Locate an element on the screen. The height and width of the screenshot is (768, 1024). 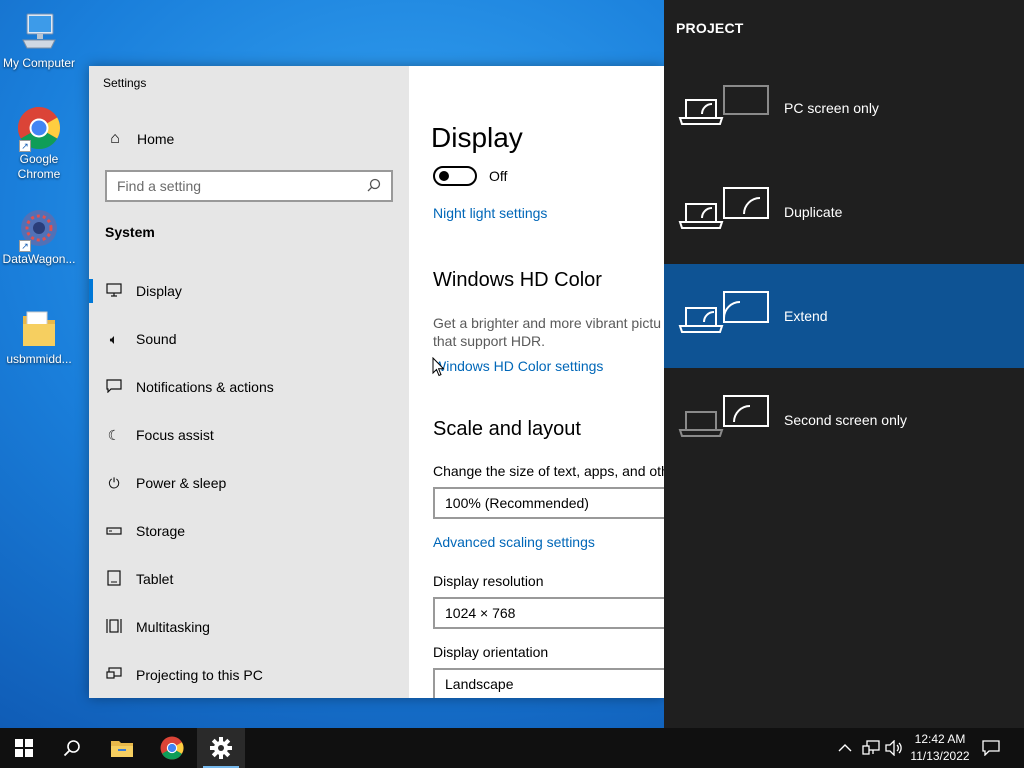
nav-item-sound: 🔈︎ Sound is located at coordinates (249, 339).